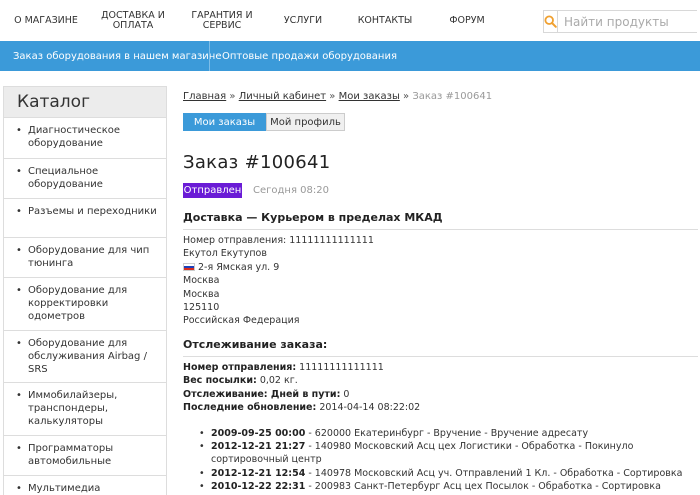 The height and width of the screenshot is (495, 700). I want to click on catalog-title: Каталог, so click(85, 102).